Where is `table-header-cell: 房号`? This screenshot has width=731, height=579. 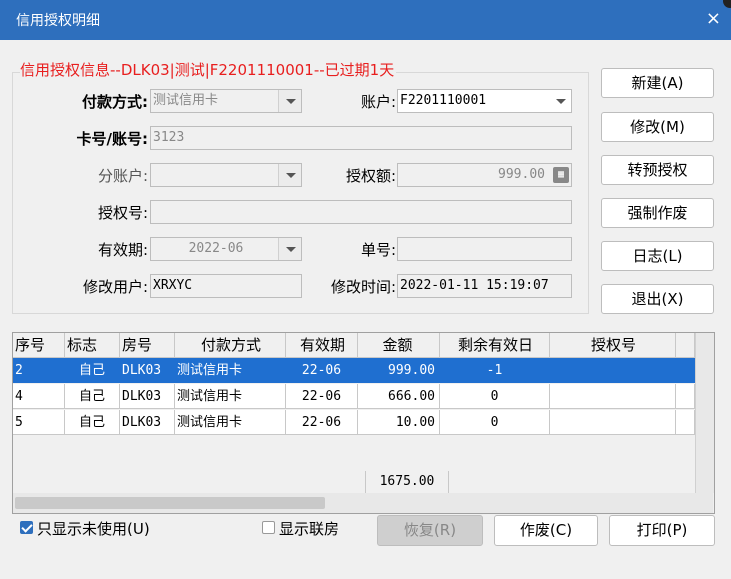
table-header-cell: 房号 is located at coordinates (147, 345).